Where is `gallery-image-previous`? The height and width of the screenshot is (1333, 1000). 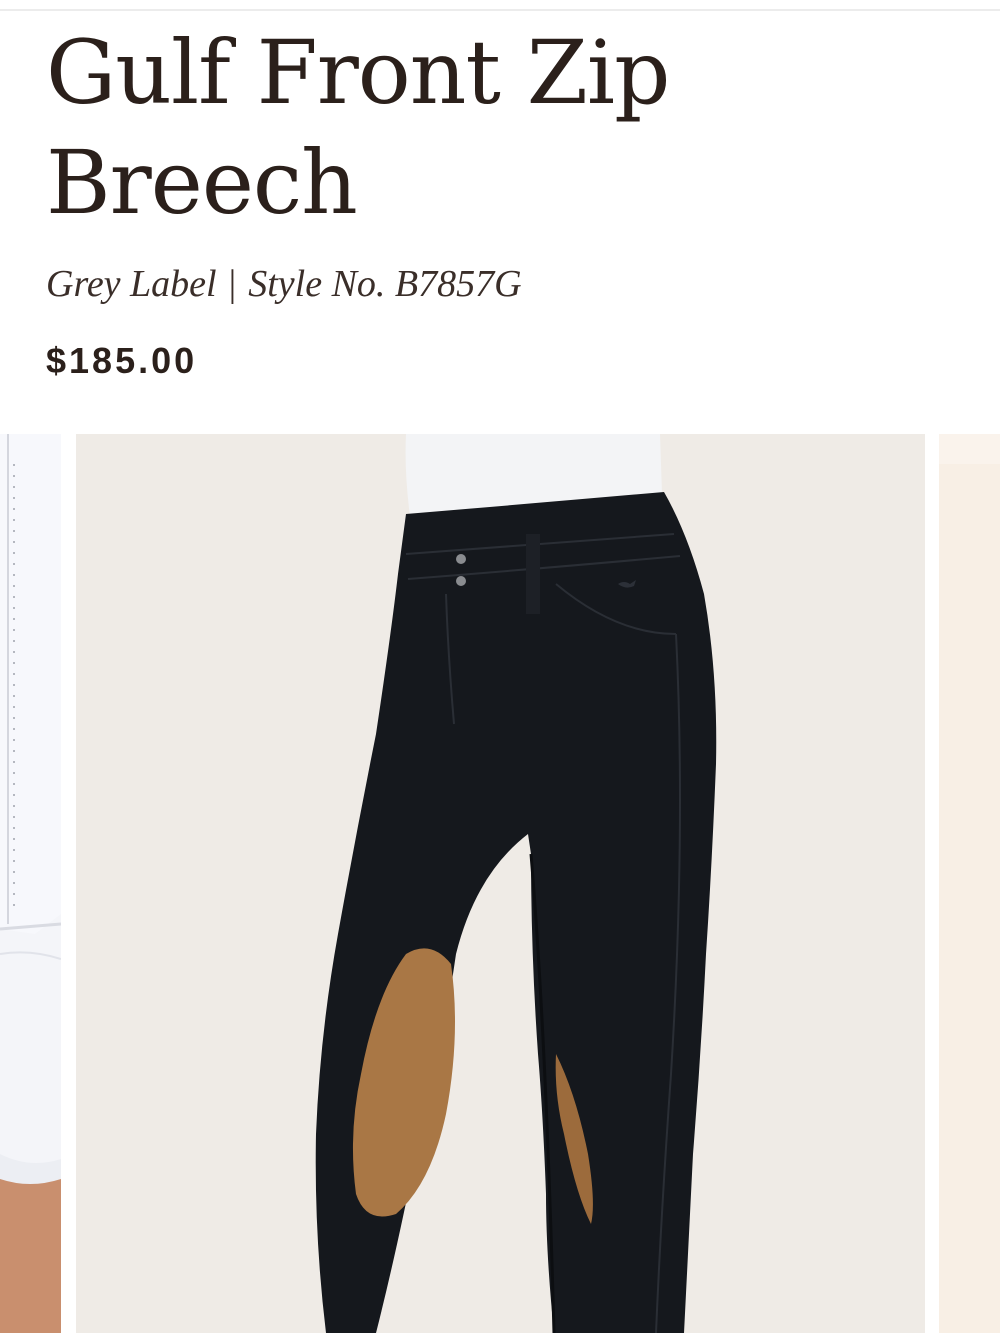 gallery-image-previous is located at coordinates (30, 883).